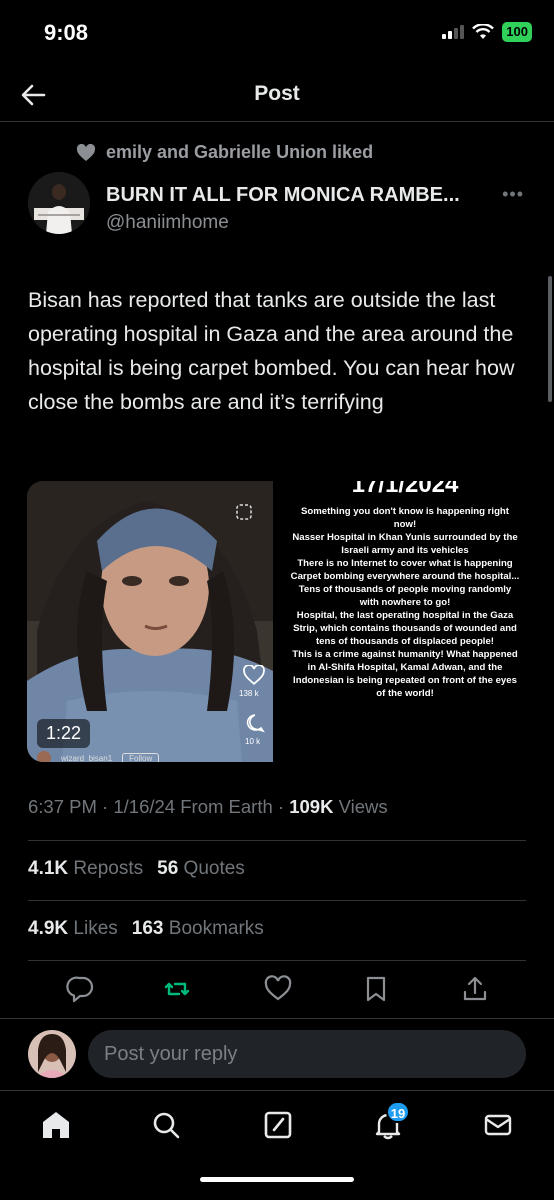 Image resolution: width=554 pixels, height=1200 pixels. I want to click on video-thumbnail: 138 k 10 k 1:22 wizard_bisan1 Follow, so click(150, 621).